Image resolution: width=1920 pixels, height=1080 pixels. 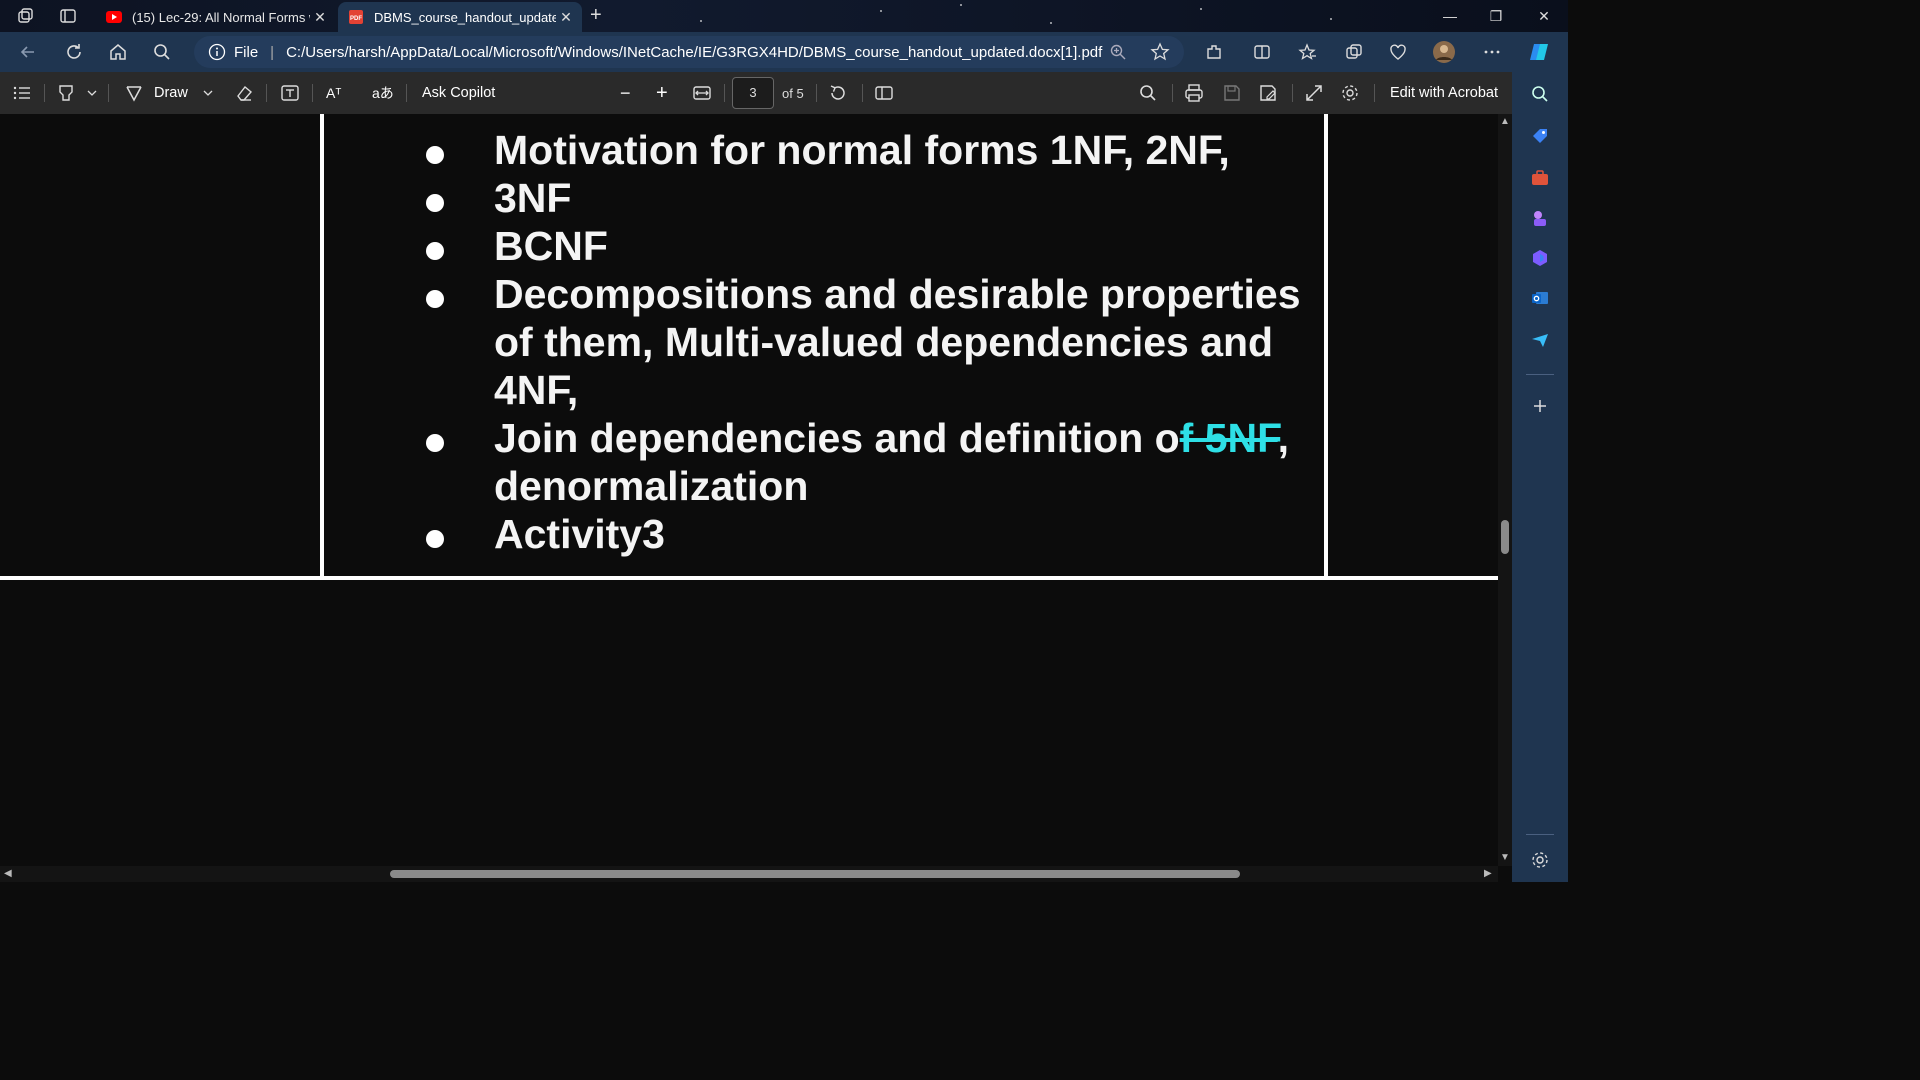 What do you see at coordinates (28, 52) in the screenshot?
I see `back-icon` at bounding box center [28, 52].